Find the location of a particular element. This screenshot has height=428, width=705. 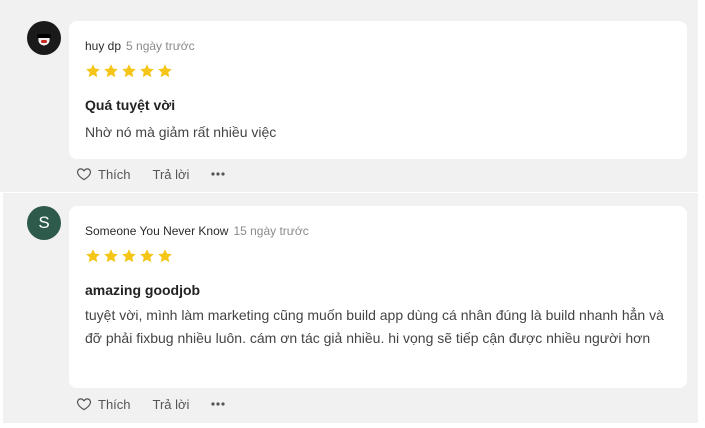

review-text: Nhờ nó mà giảm rất nhiều việc is located at coordinates (181, 132).